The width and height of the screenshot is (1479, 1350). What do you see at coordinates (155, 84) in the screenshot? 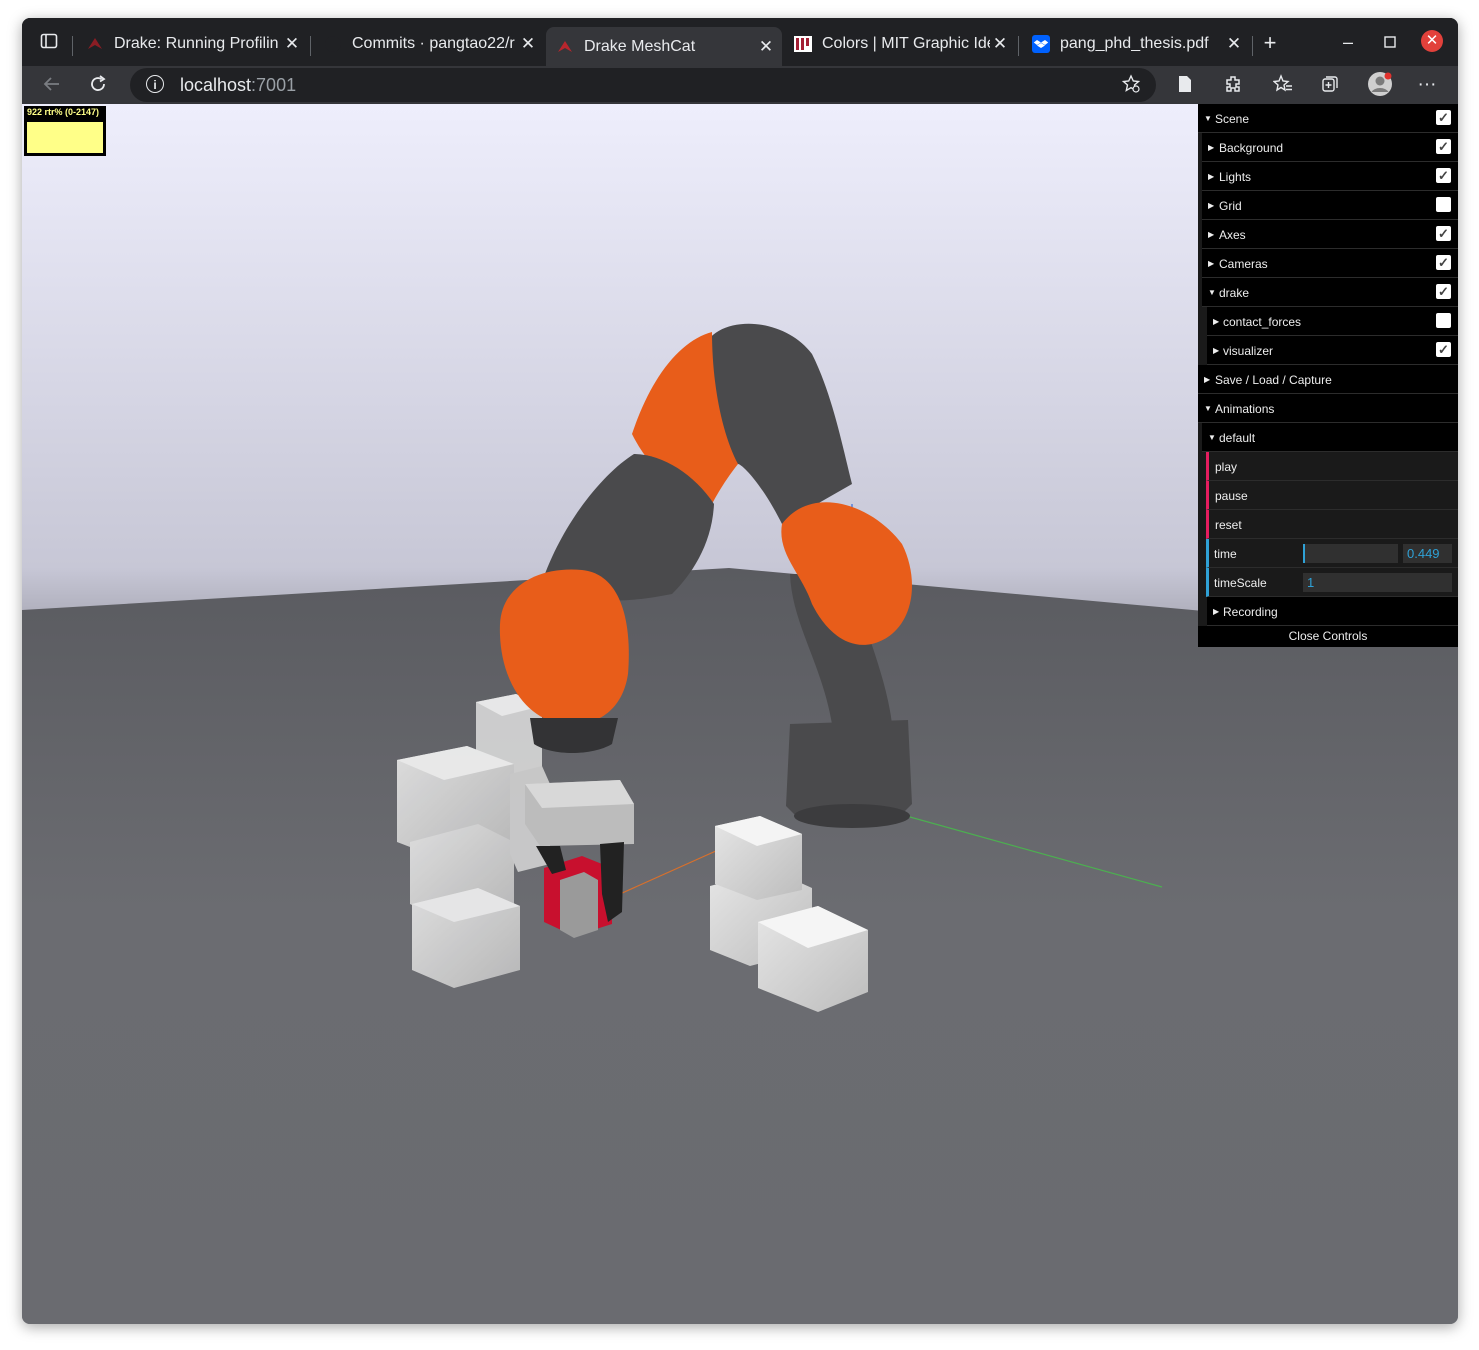
I see `site-info-icon: i` at bounding box center [155, 84].